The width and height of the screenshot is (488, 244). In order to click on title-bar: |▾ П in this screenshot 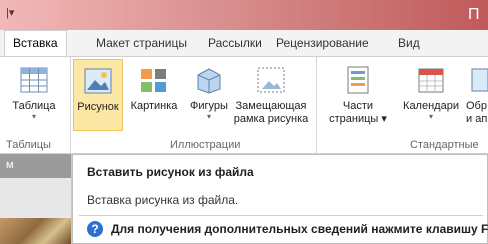, I will do `click(244, 15)`.